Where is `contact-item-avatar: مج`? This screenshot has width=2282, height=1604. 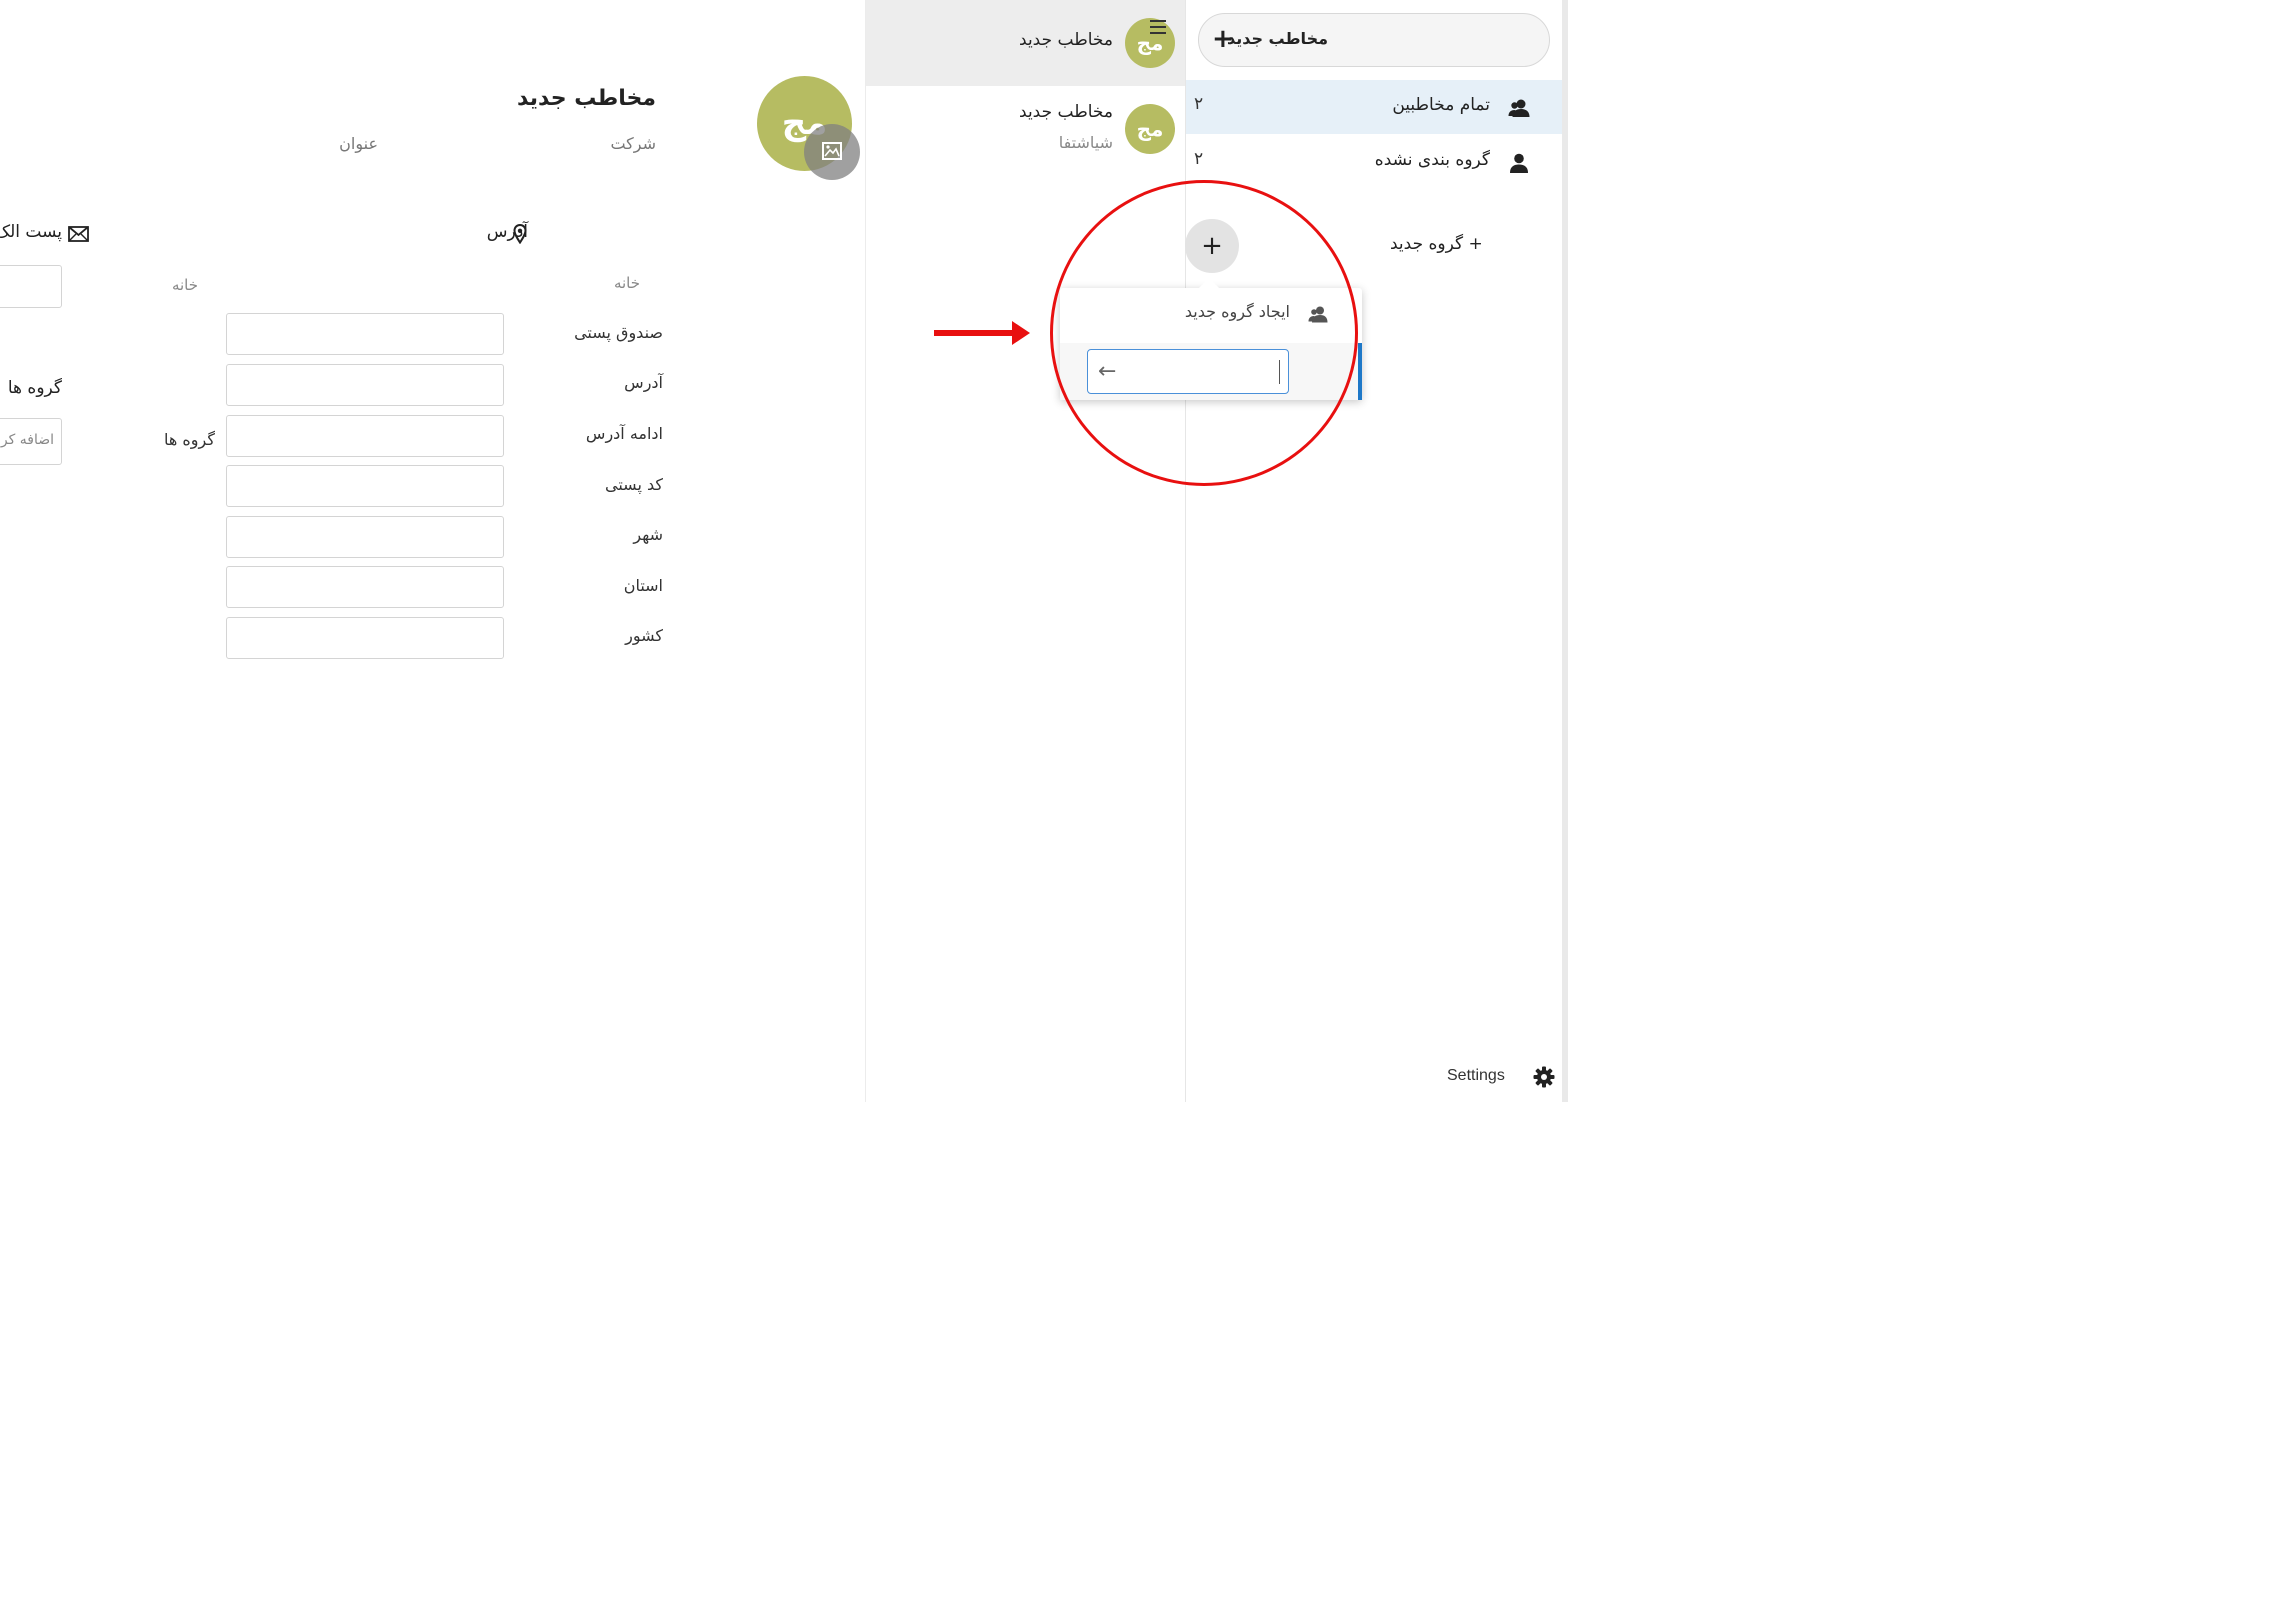
contact-item-avatar: مج is located at coordinates (1150, 129).